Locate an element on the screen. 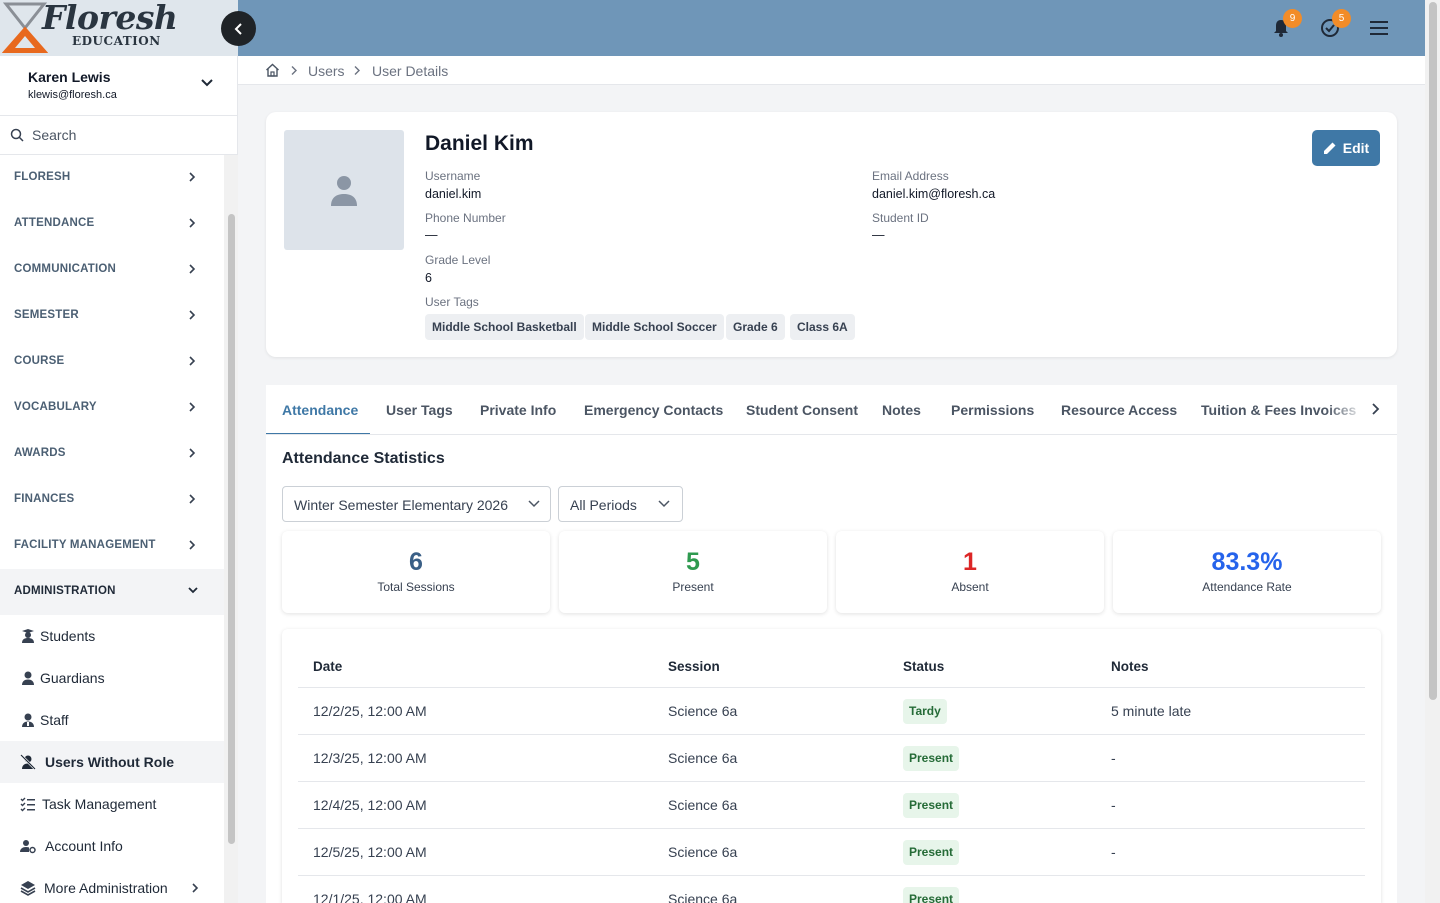 The height and width of the screenshot is (903, 1440). sidebar-section-awards: AWARDS is located at coordinates (112, 454).